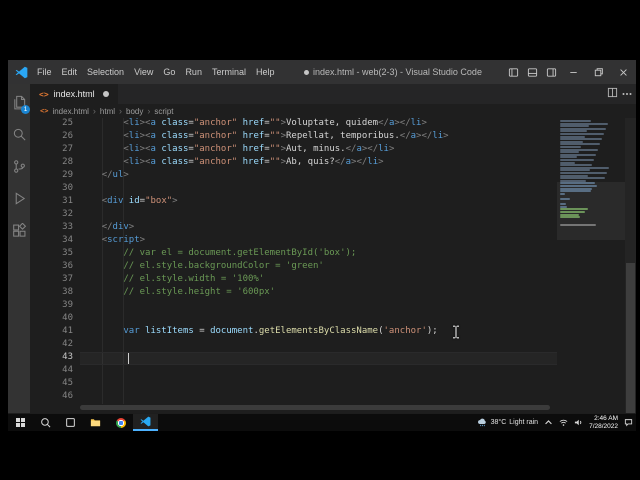 This screenshot has width=640, height=480. What do you see at coordinates (95, 422) in the screenshot?
I see `taskbar-file-explorer-icon` at bounding box center [95, 422].